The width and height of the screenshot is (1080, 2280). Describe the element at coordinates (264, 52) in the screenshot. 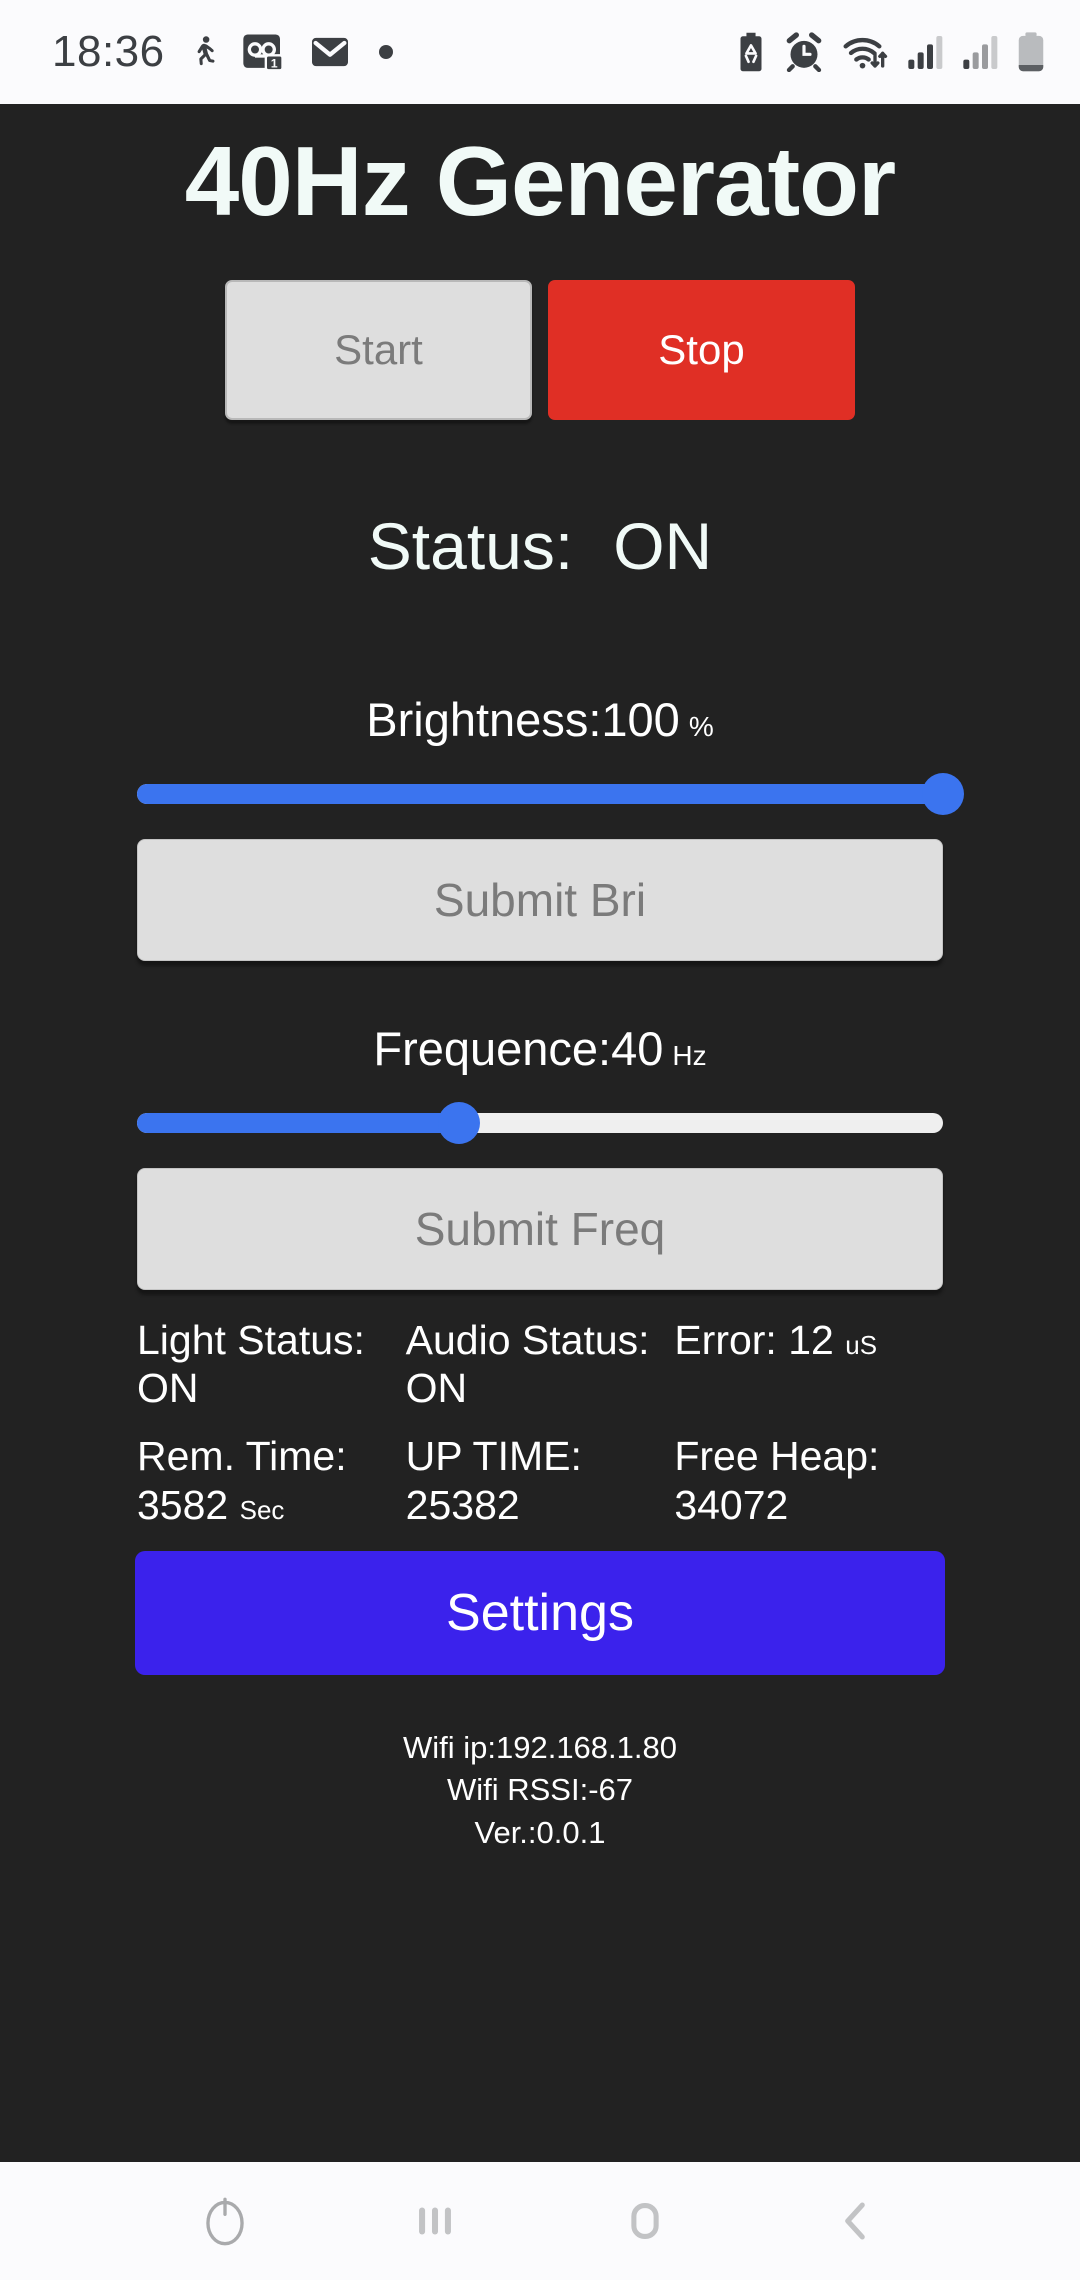

I see `voicemail-icon: 1` at that location.